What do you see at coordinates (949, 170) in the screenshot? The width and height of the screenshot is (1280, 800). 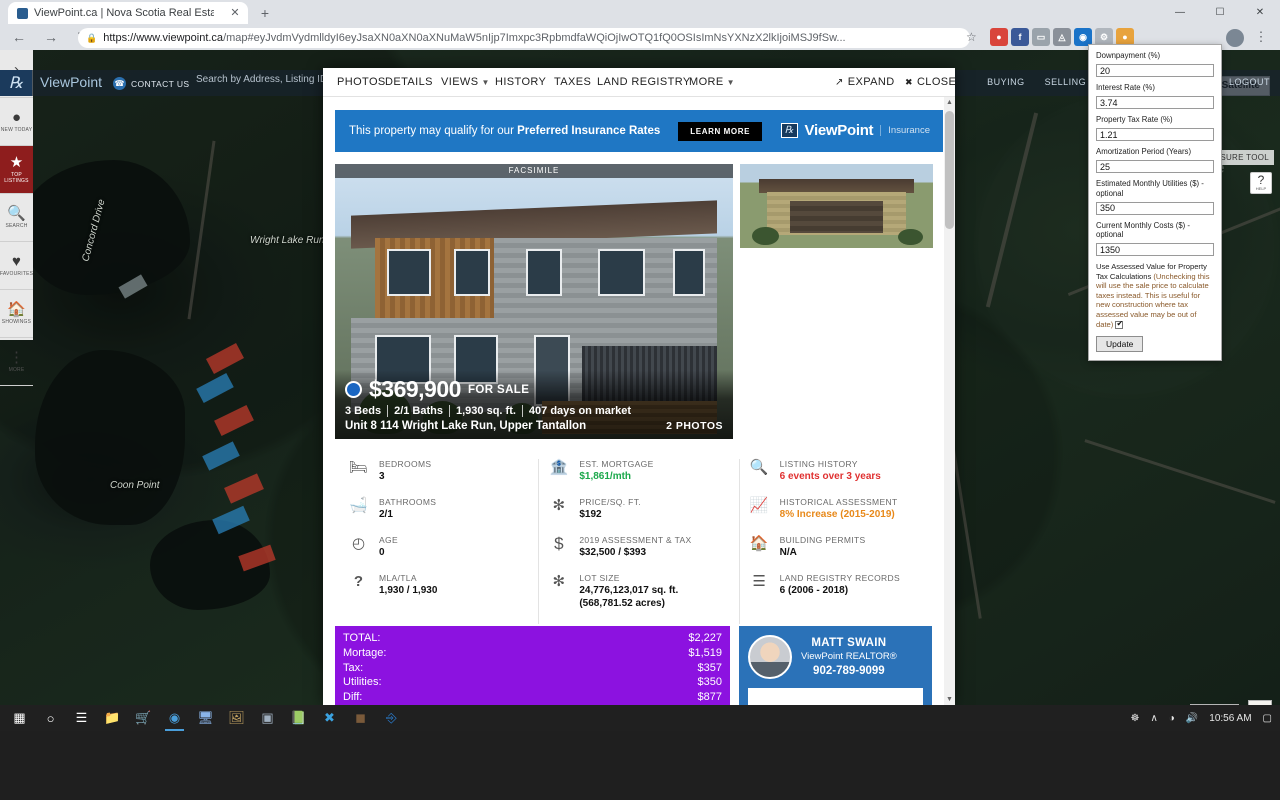 I see `scrollbar-thumb` at bounding box center [949, 170].